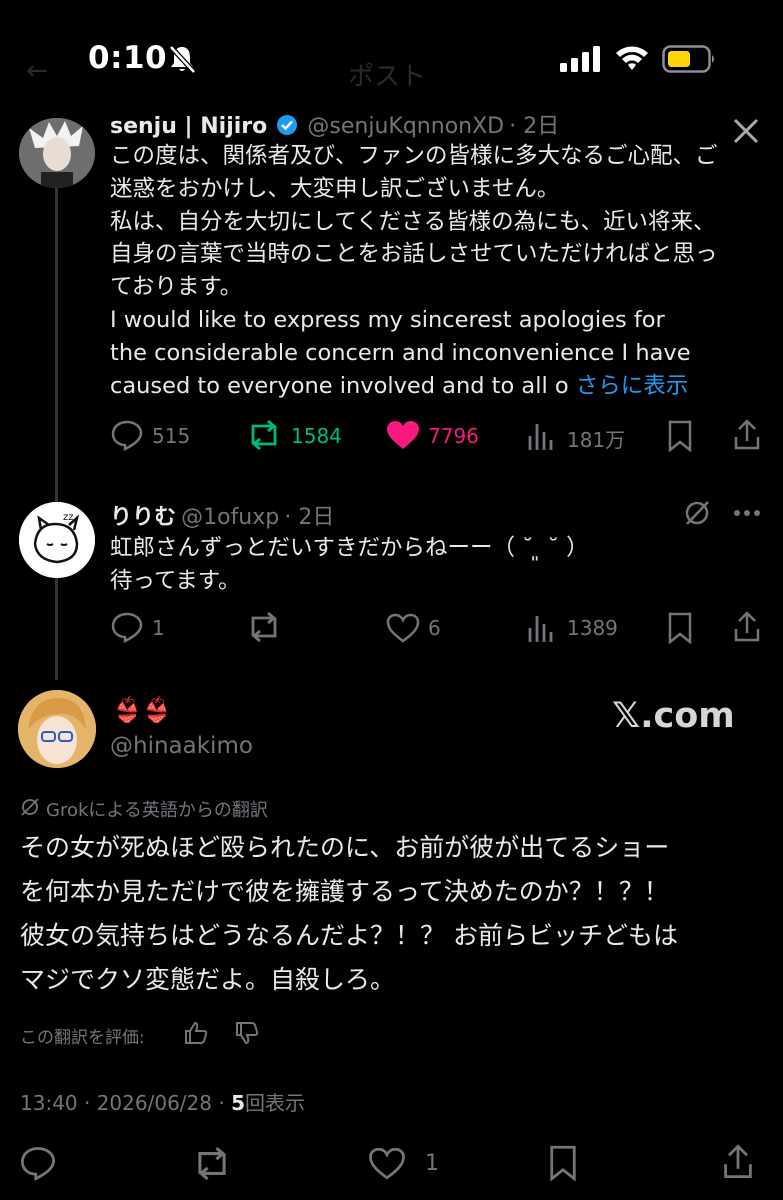 This screenshot has height=1200, width=783. Describe the element at coordinates (690, 59) in the screenshot. I see `battery-icon` at that location.